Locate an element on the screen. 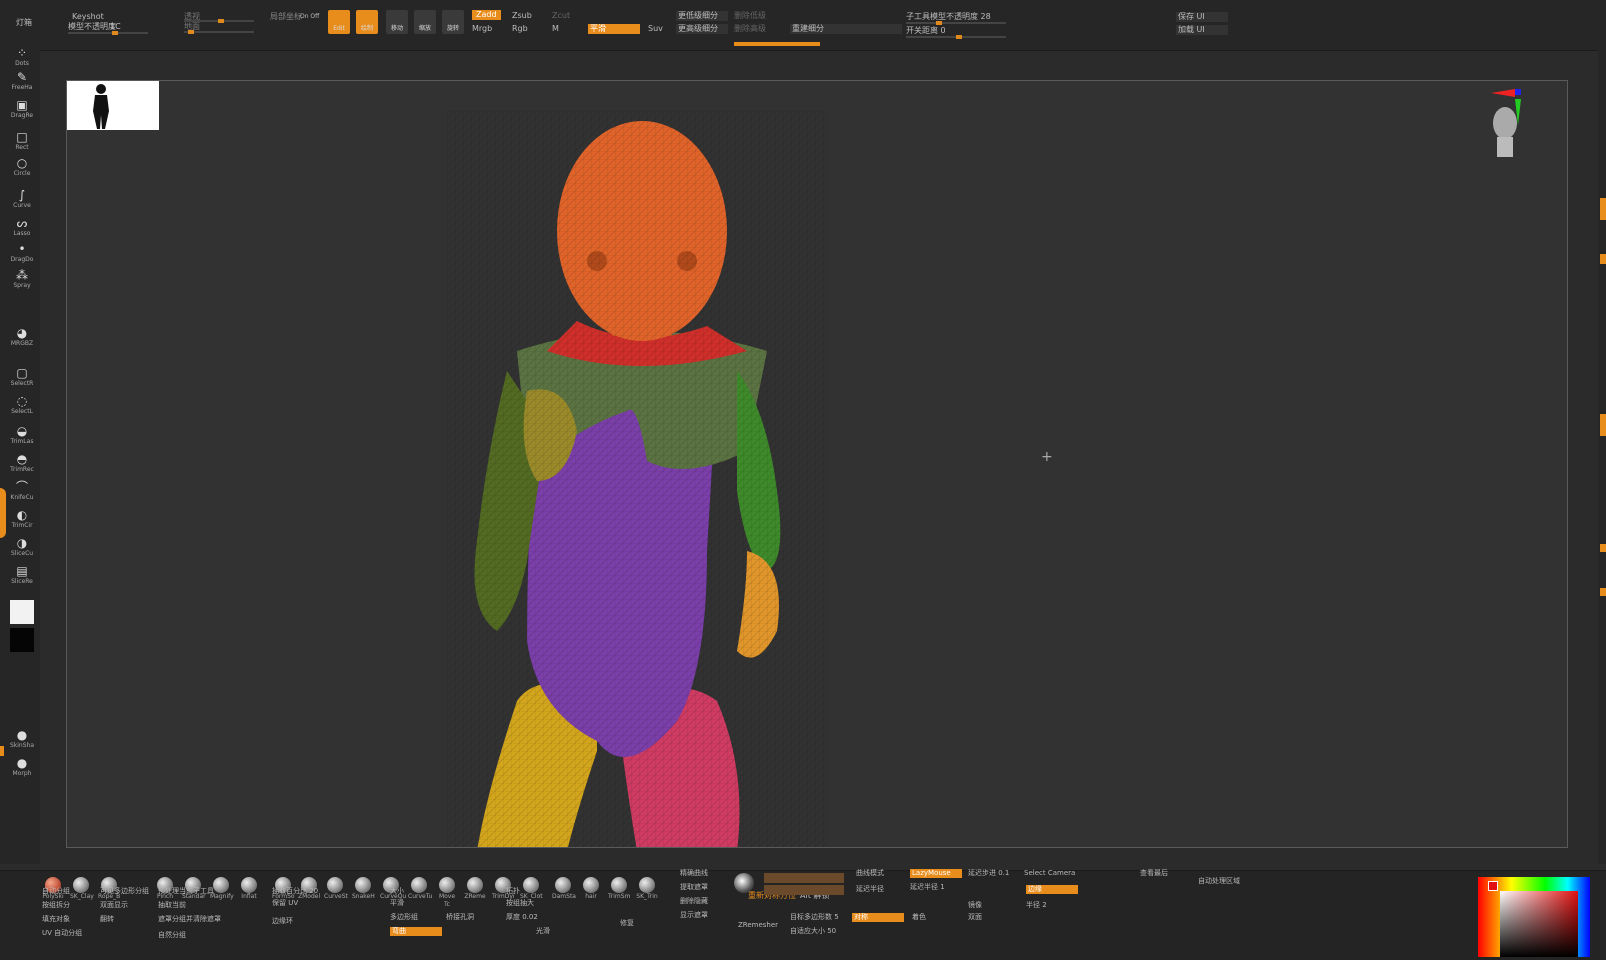 The height and width of the screenshot is (960, 1606). repair-button: 修复 is located at coordinates (627, 923).